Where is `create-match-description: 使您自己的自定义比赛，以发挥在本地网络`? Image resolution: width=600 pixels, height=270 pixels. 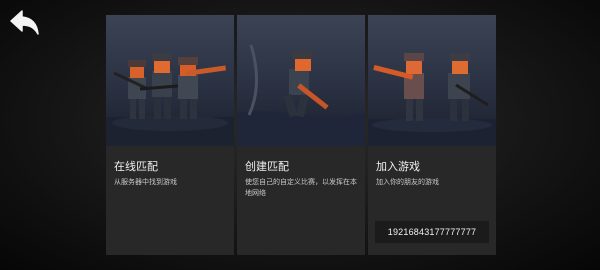 create-match-description: 使您自己的自定义比赛，以发挥在本地网络 is located at coordinates (301, 188).